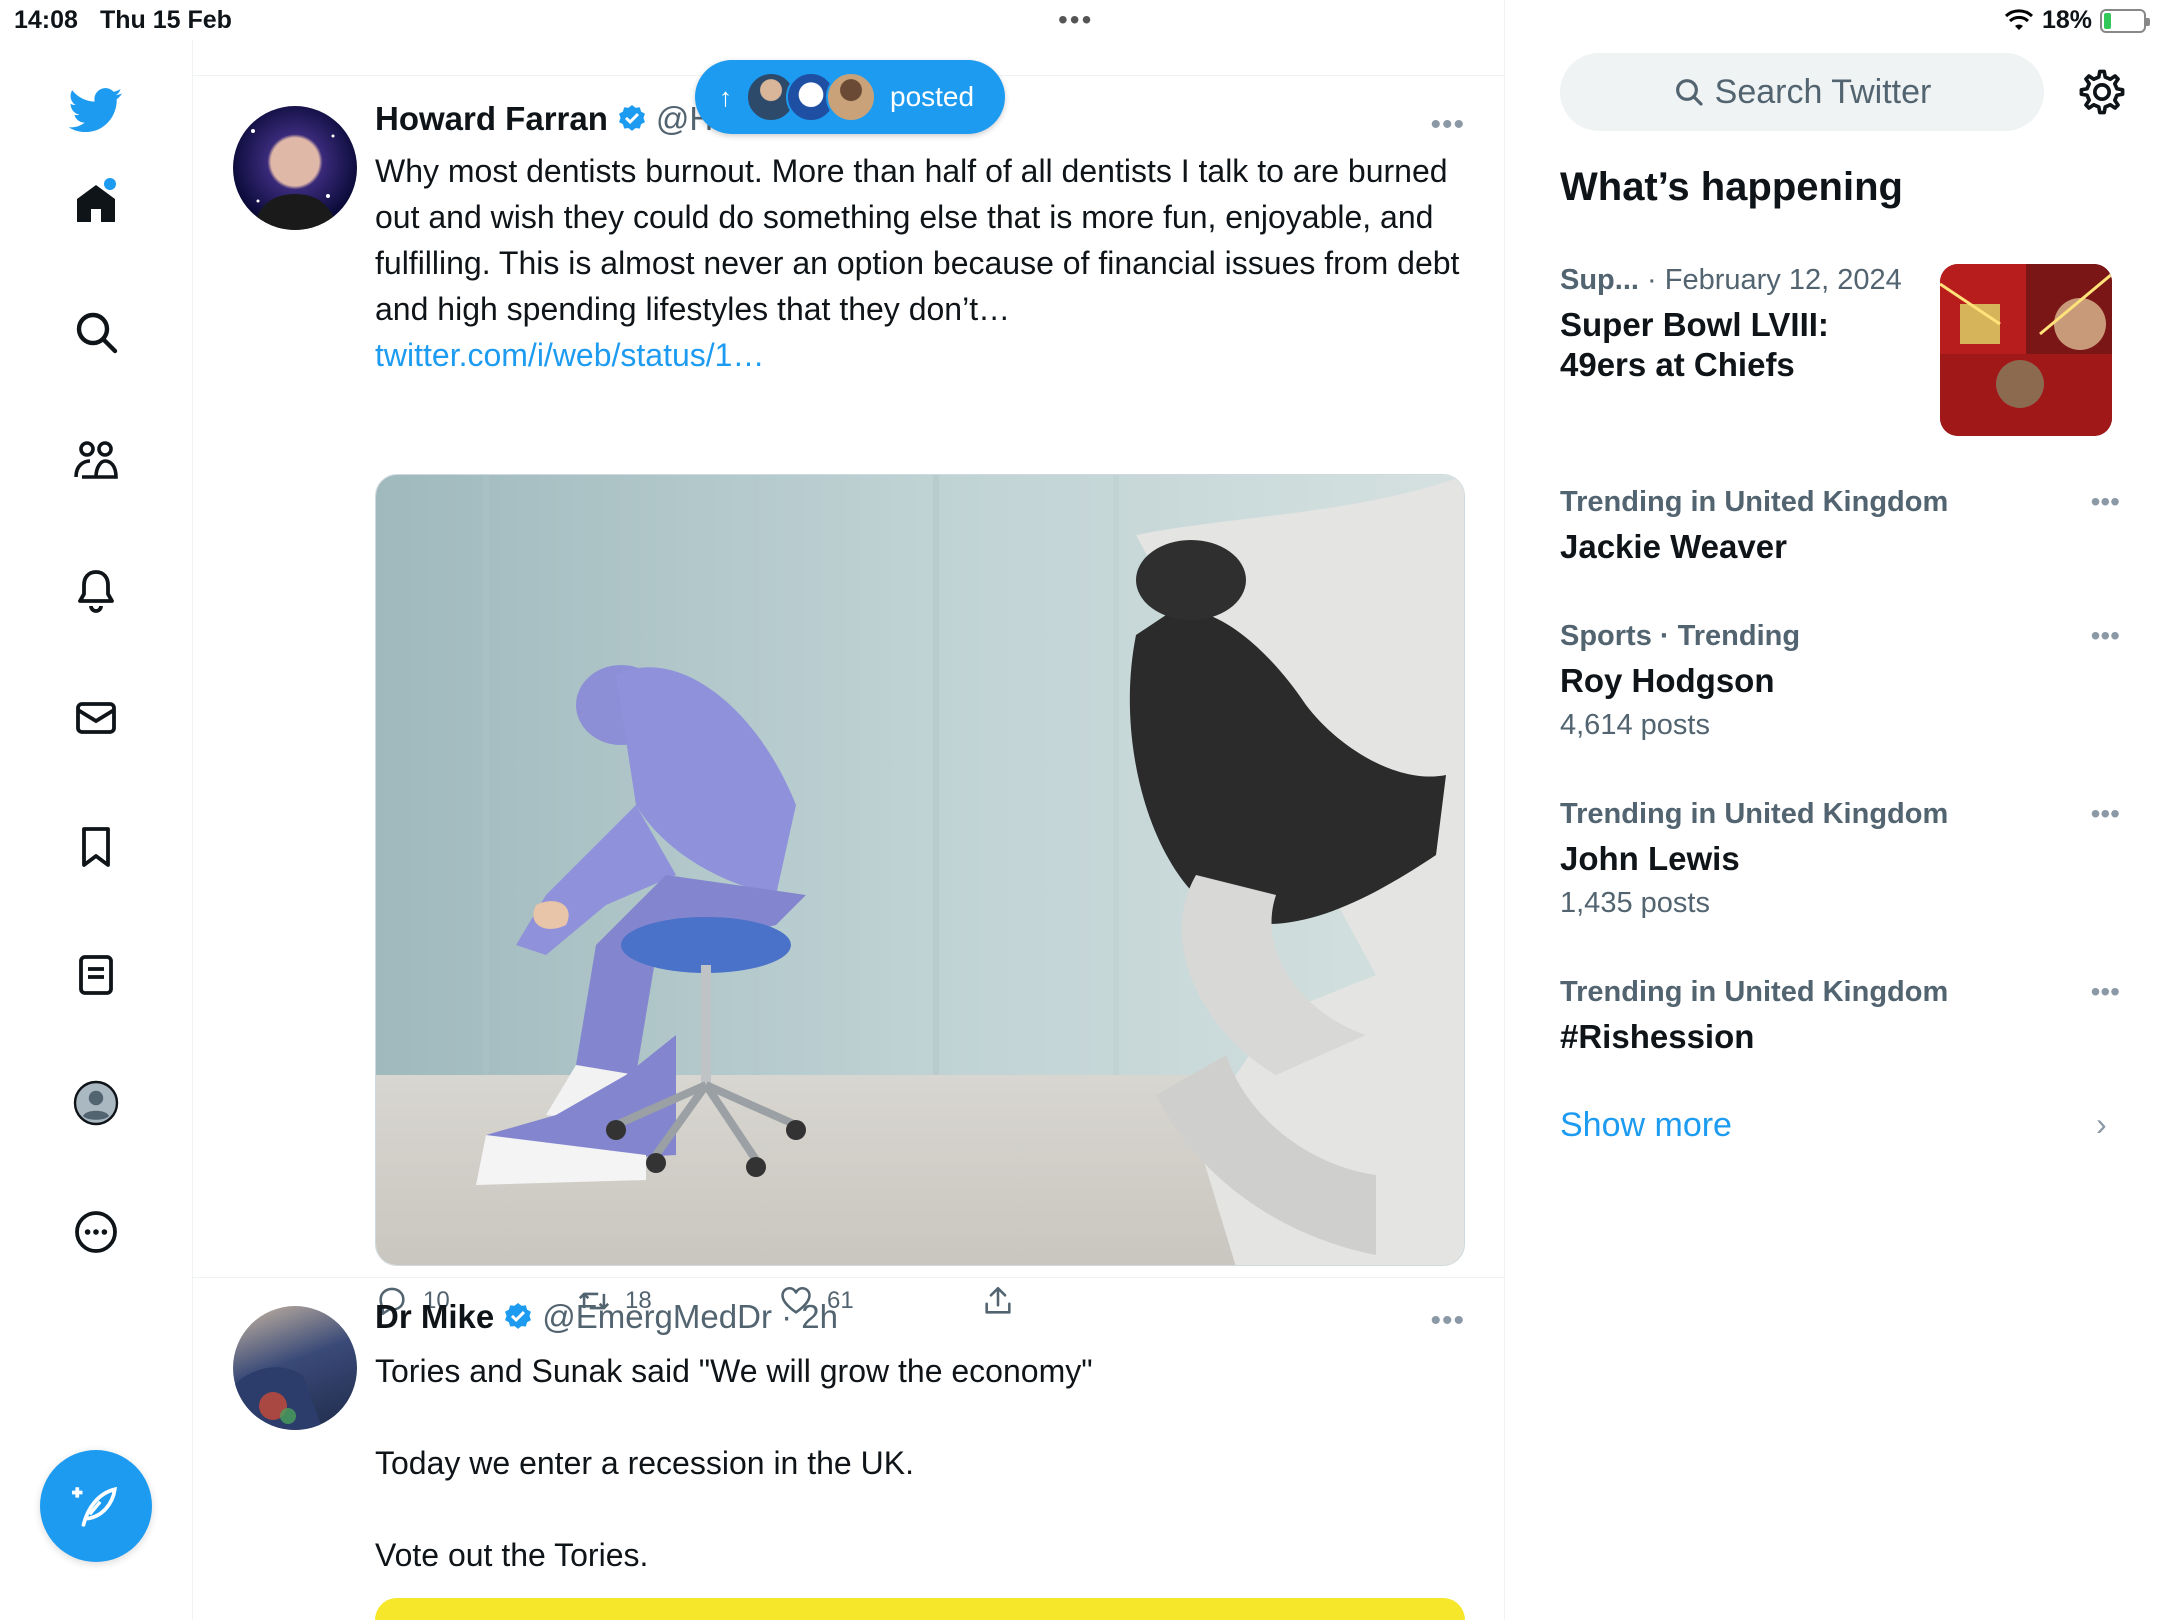 This screenshot has width=2160, height=1620. What do you see at coordinates (1646, 1125) in the screenshot?
I see `show-more-link: Show more` at bounding box center [1646, 1125].